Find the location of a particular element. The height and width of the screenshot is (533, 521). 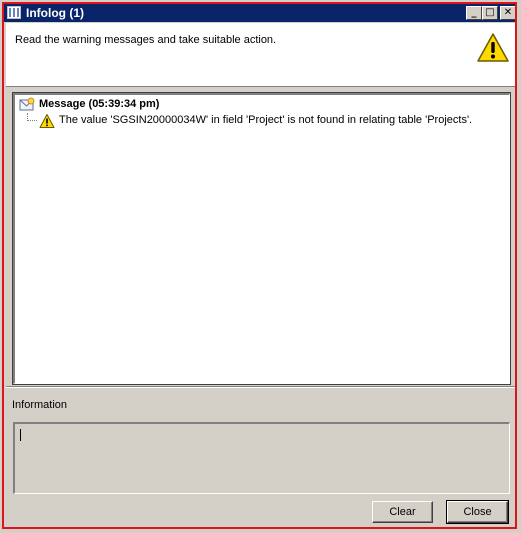

information-label: Information is located at coordinates (40, 405).